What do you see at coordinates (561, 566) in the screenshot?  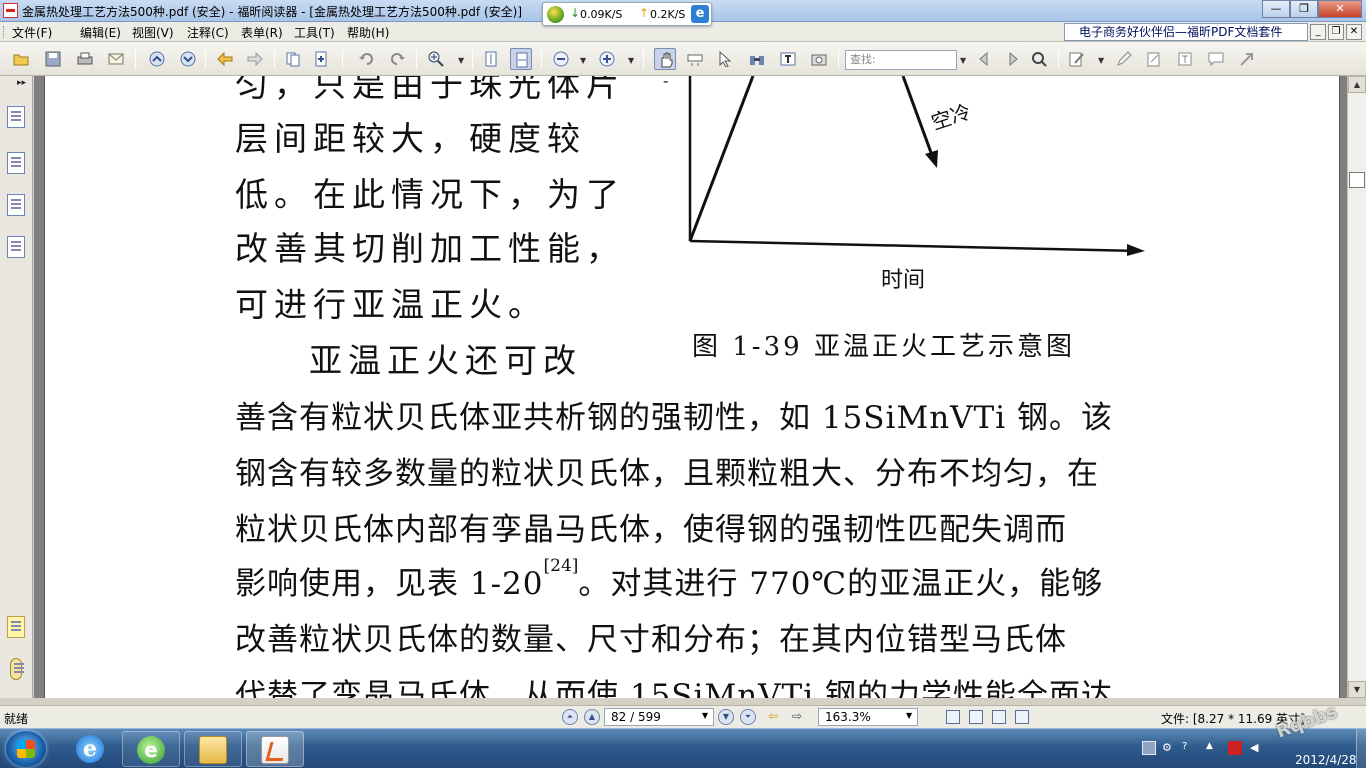 I see `citation-ref: [24]` at bounding box center [561, 566].